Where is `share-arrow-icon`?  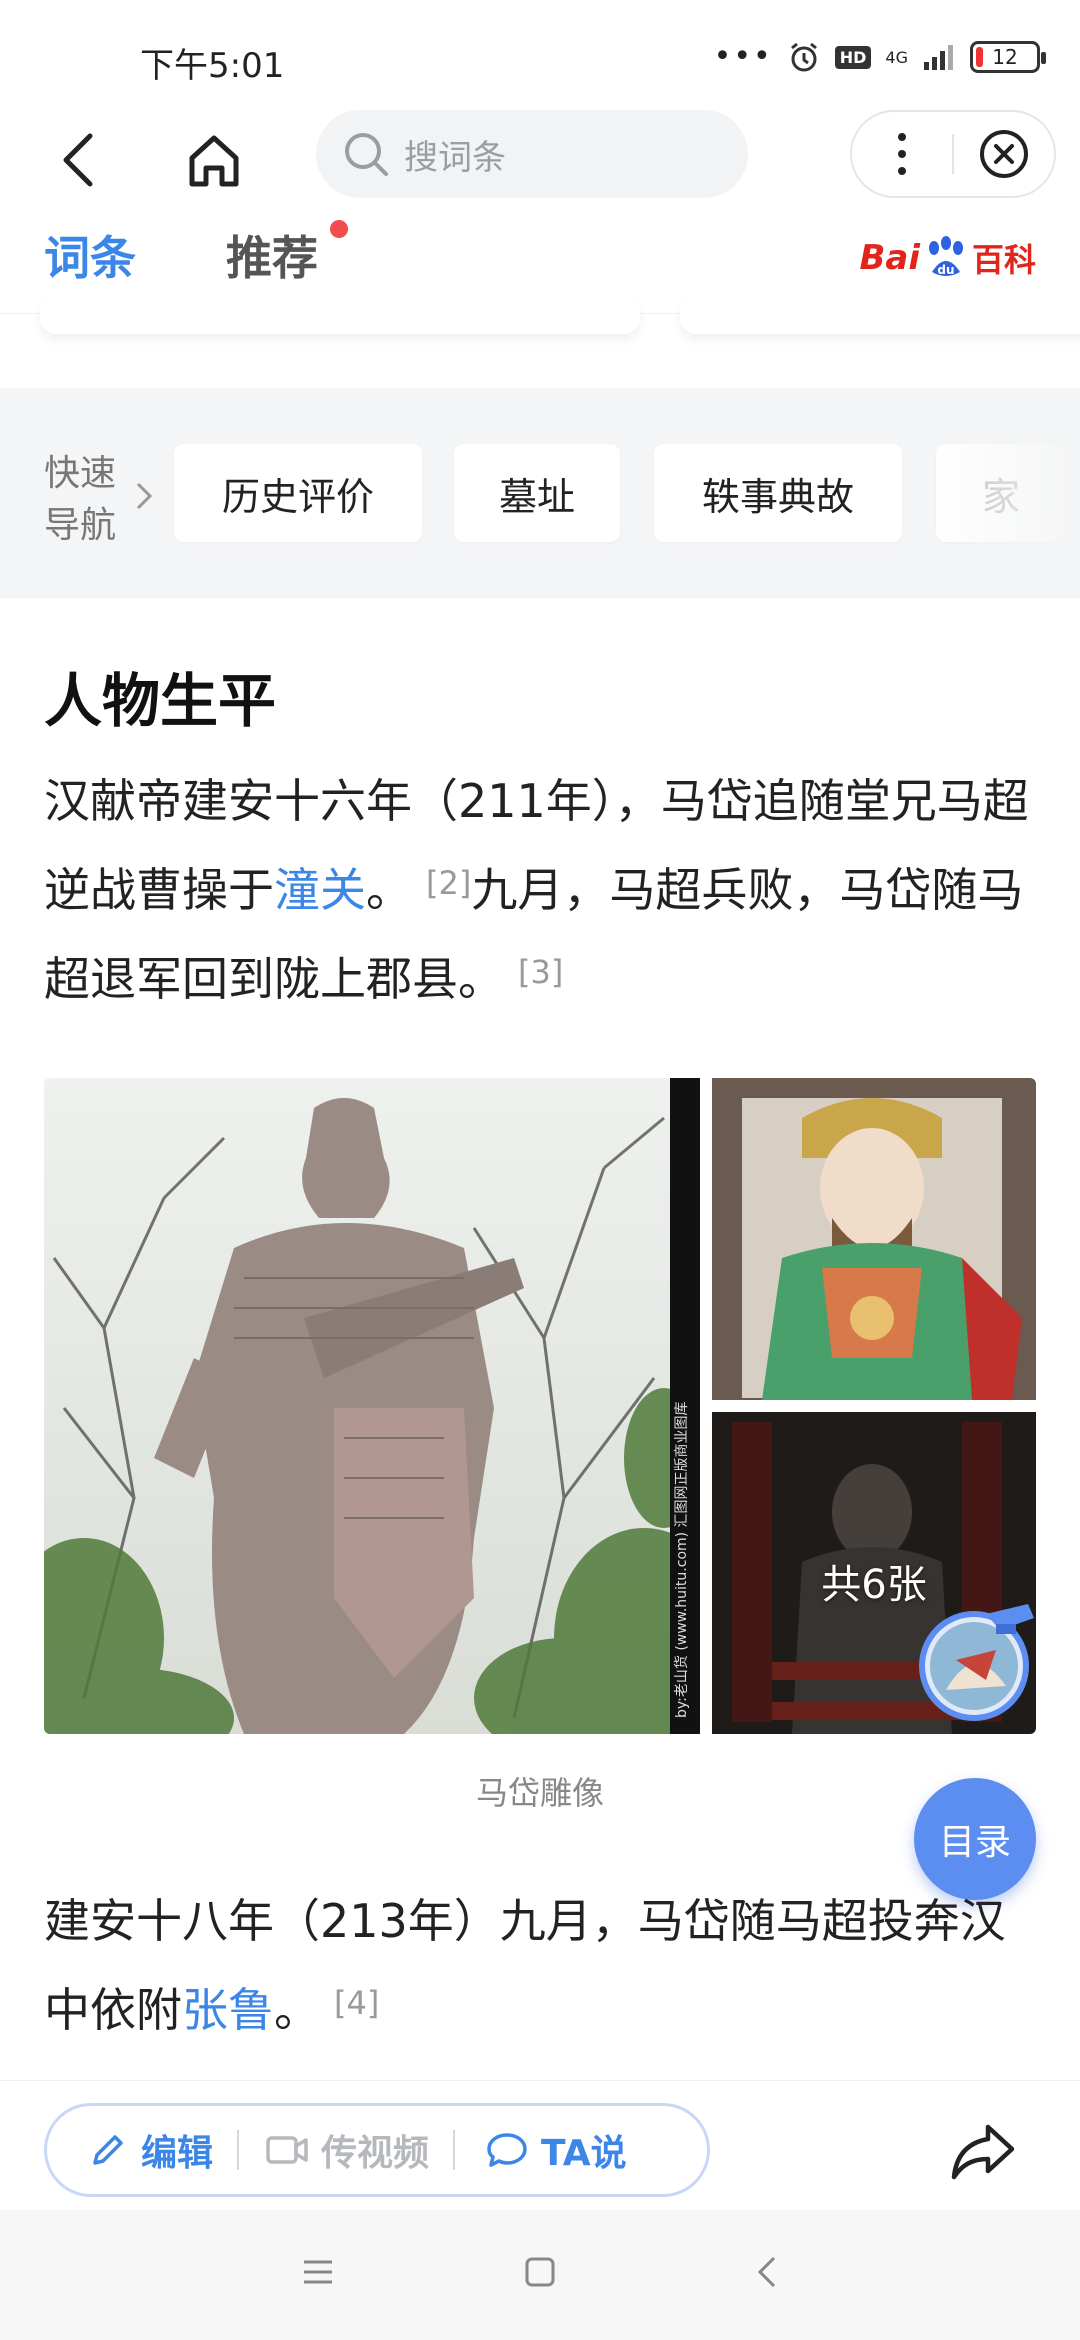 share-arrow-icon is located at coordinates (983, 2152).